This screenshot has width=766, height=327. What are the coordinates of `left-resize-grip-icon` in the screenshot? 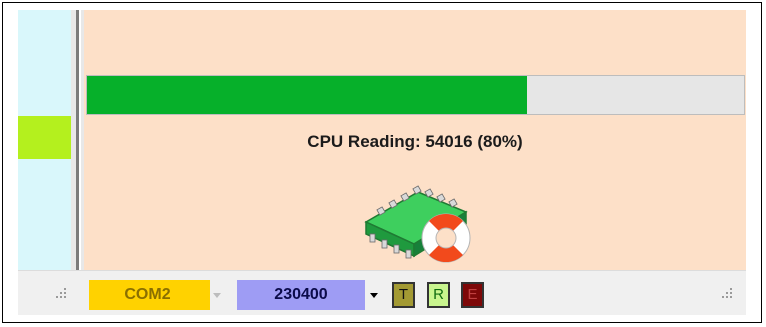 It's located at (61, 293).